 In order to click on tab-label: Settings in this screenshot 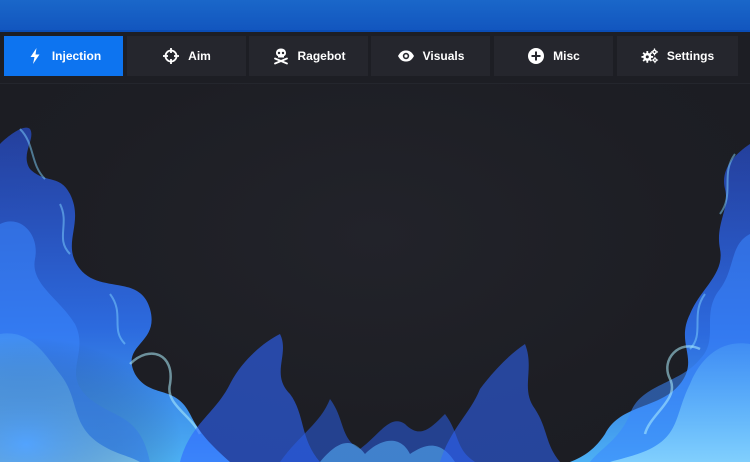, I will do `click(690, 56)`.